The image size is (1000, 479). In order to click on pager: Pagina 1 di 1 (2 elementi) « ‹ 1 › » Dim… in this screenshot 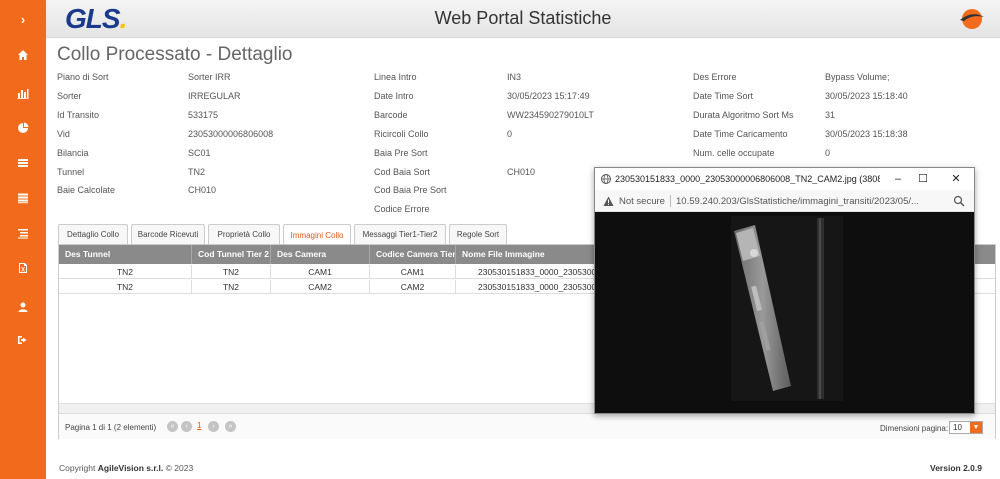, I will do `click(527, 426)`.